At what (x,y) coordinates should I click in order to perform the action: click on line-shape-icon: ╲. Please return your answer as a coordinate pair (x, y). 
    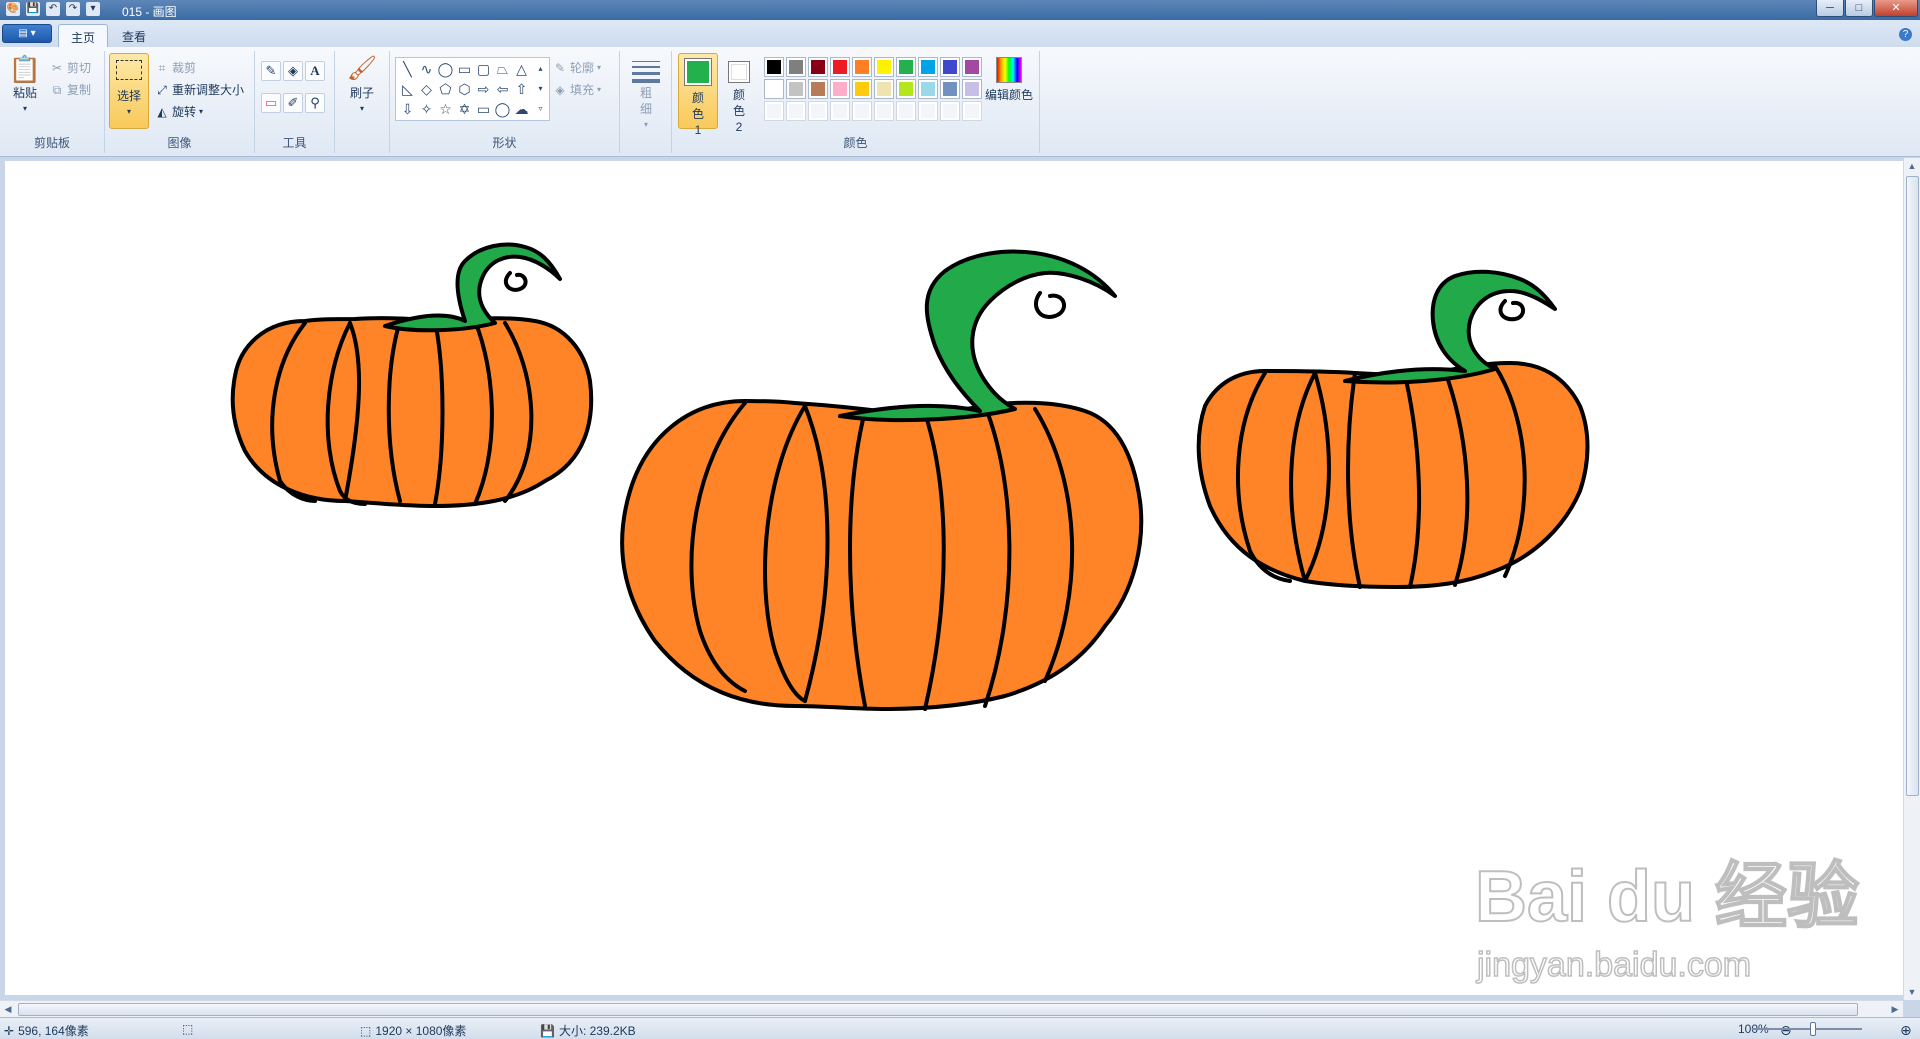
    Looking at the image, I should click on (407, 69).